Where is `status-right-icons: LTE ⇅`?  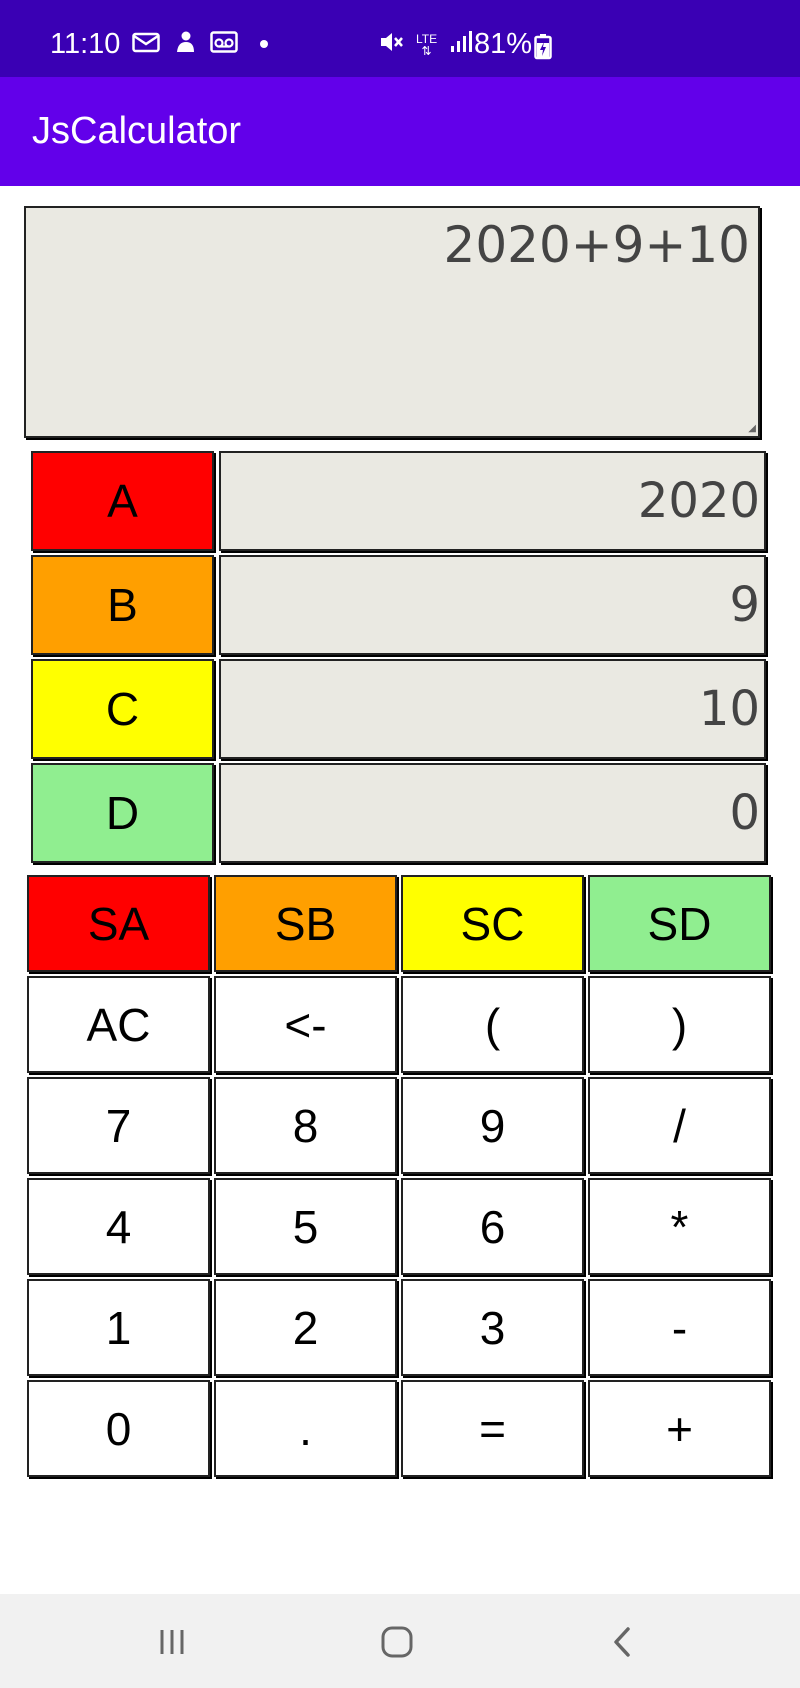 status-right-icons: LTE ⇅ is located at coordinates (425, 44).